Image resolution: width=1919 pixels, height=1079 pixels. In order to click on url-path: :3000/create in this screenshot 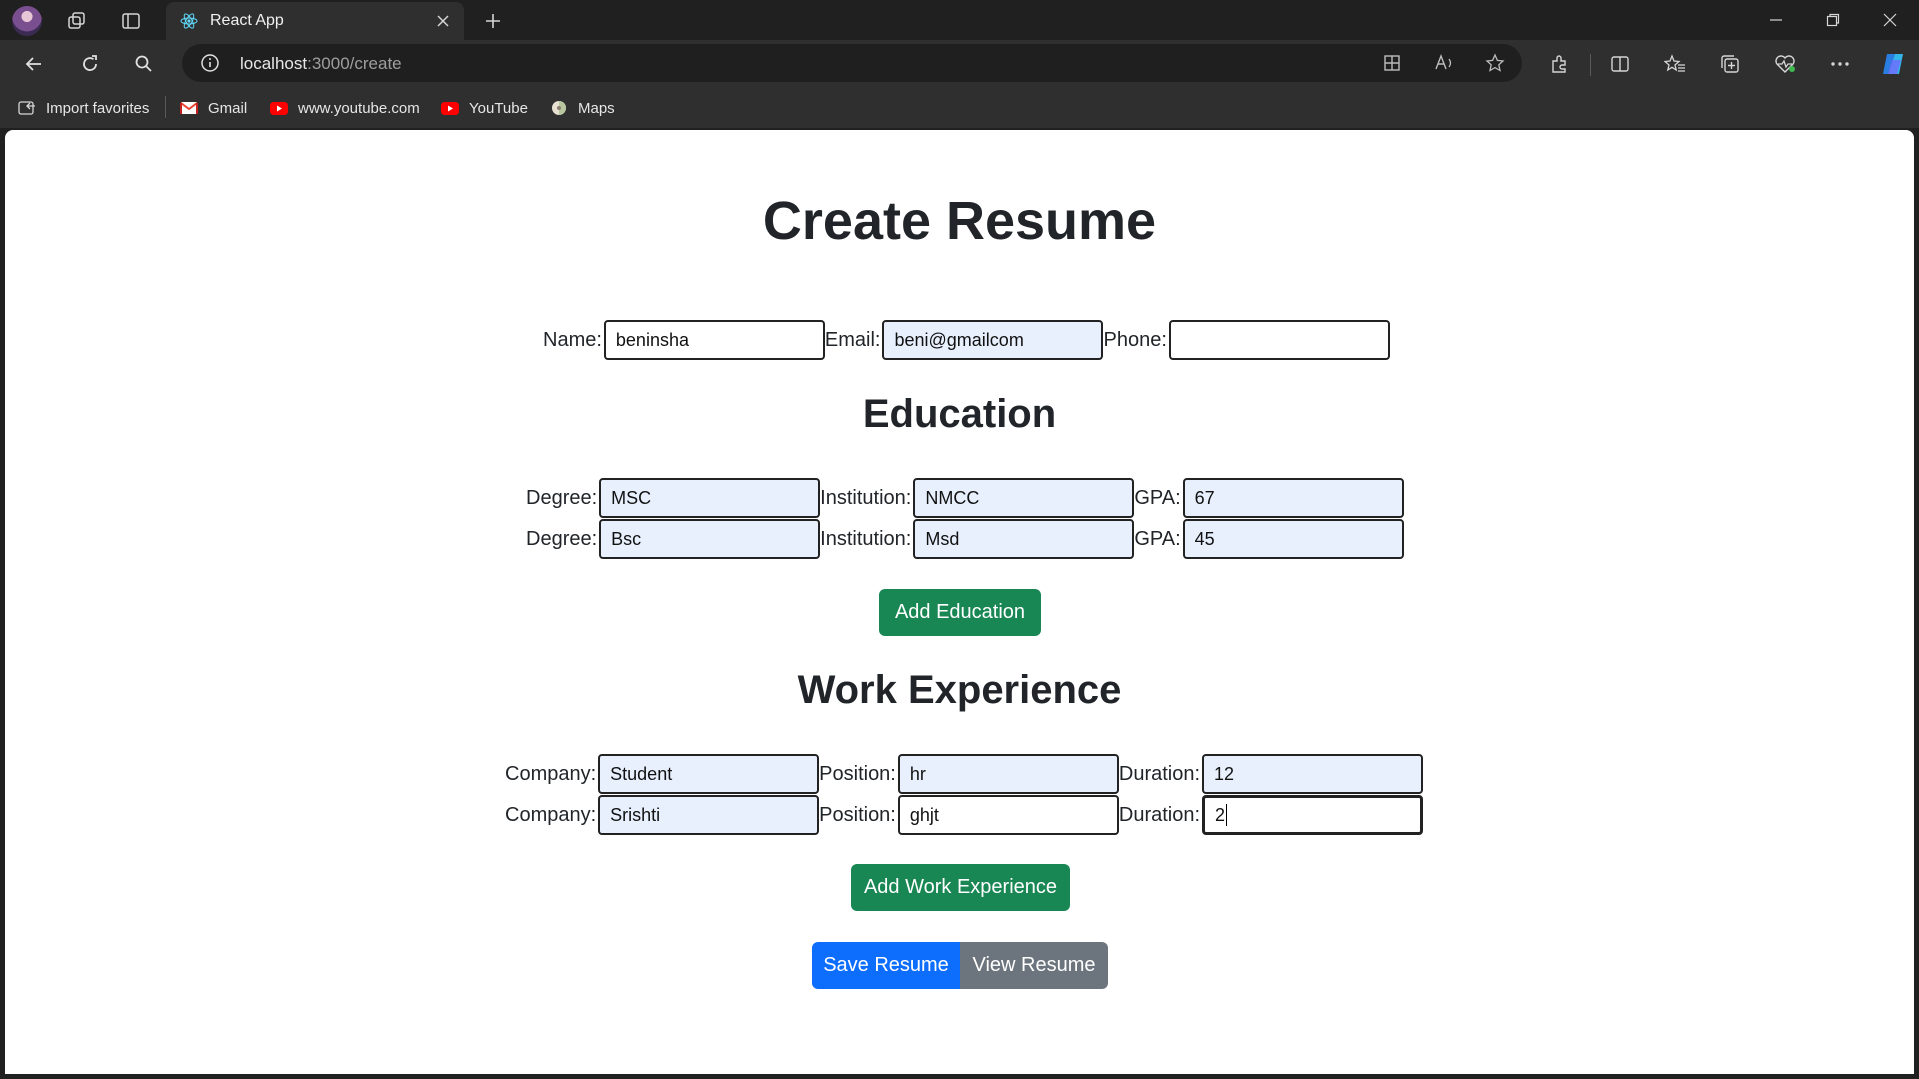, I will do `click(354, 63)`.